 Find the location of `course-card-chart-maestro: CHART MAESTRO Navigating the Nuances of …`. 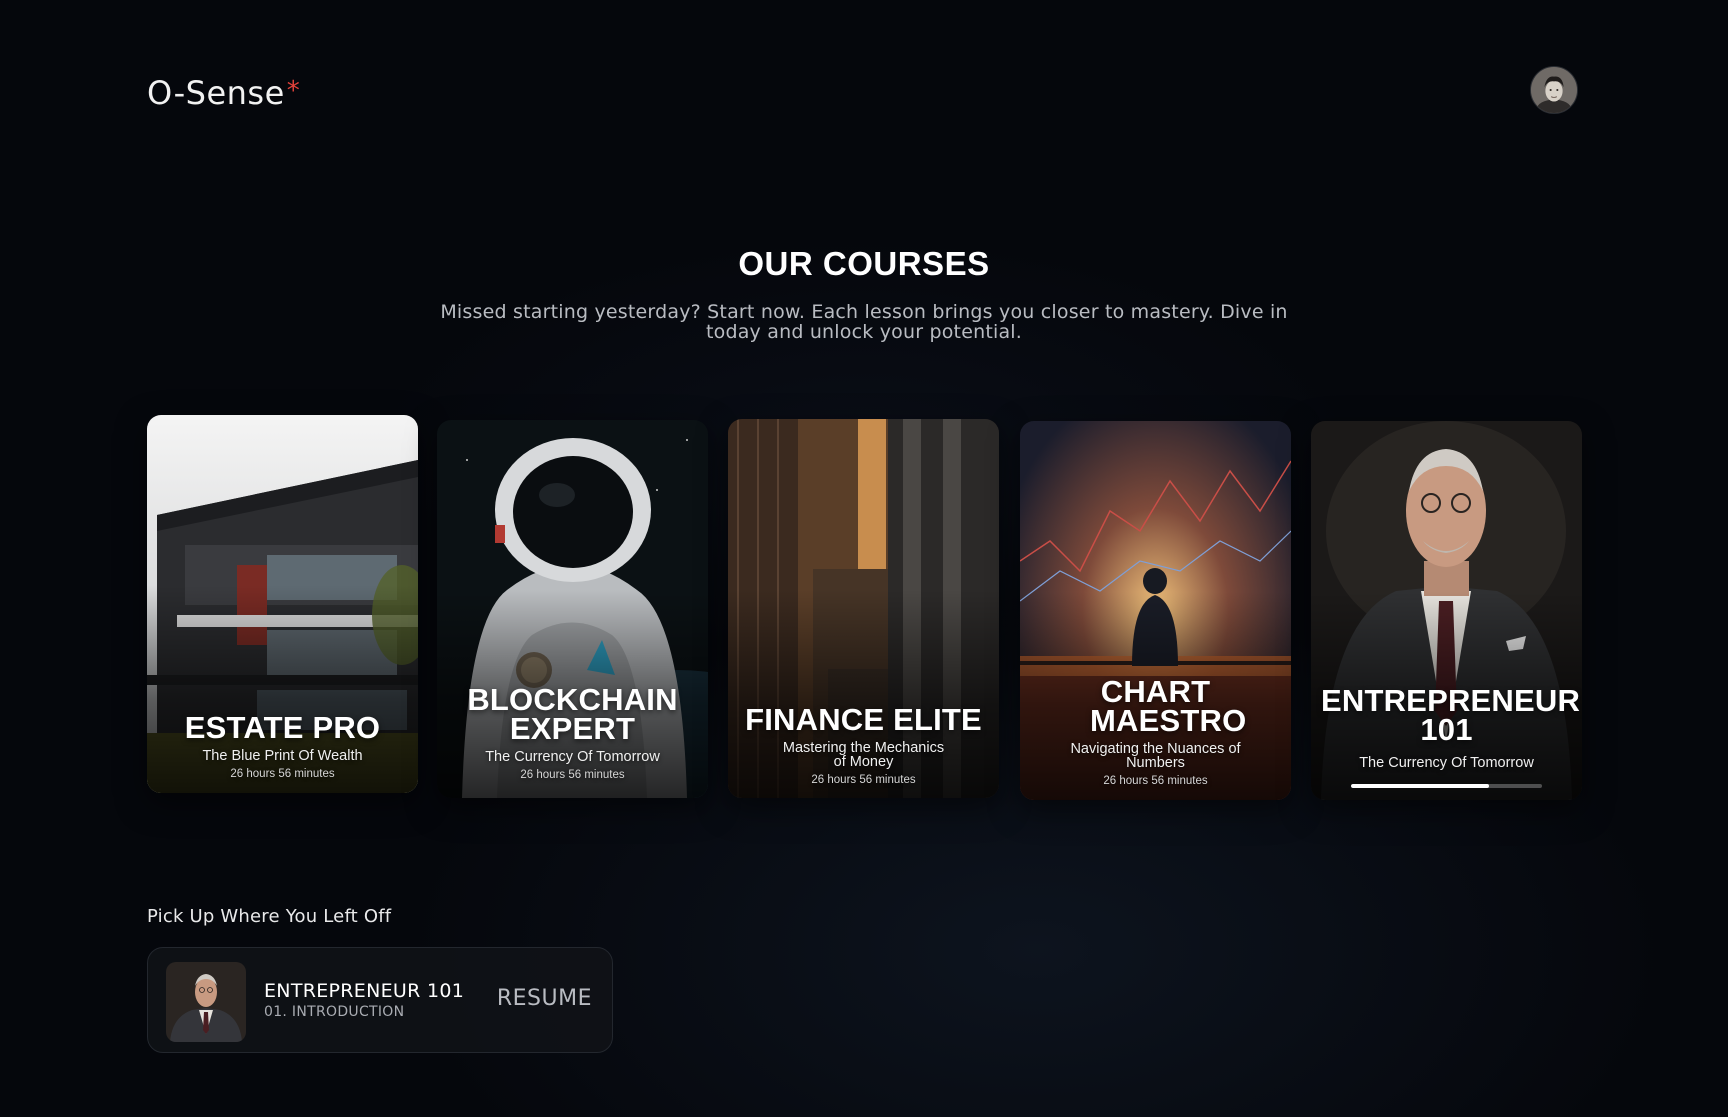

course-card-chart-maestro: CHART MAESTRO Navigating the Nuances of … is located at coordinates (1155, 610).